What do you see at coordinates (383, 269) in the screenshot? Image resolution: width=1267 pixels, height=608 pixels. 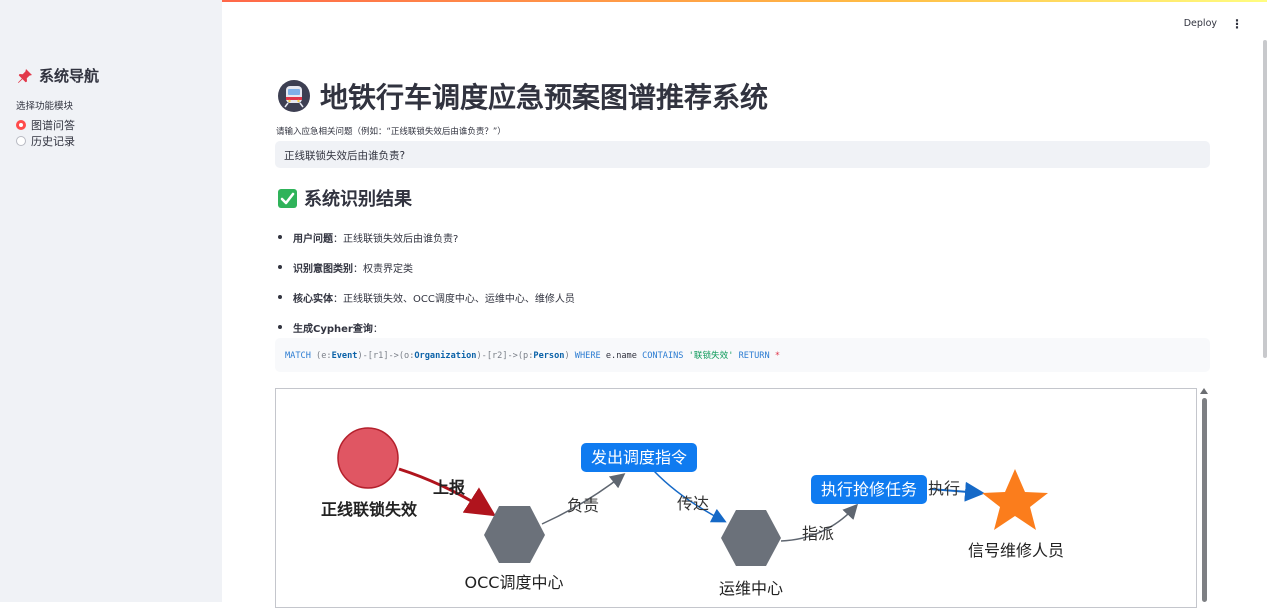 I see `result-value: ：权责界定类` at bounding box center [383, 269].